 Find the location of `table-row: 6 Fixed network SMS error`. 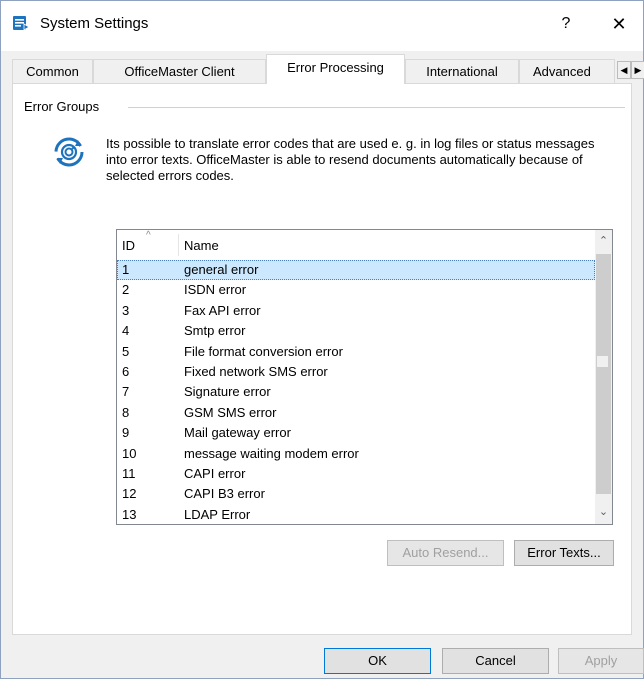

table-row: 6 Fixed network SMS error is located at coordinates (356, 372).